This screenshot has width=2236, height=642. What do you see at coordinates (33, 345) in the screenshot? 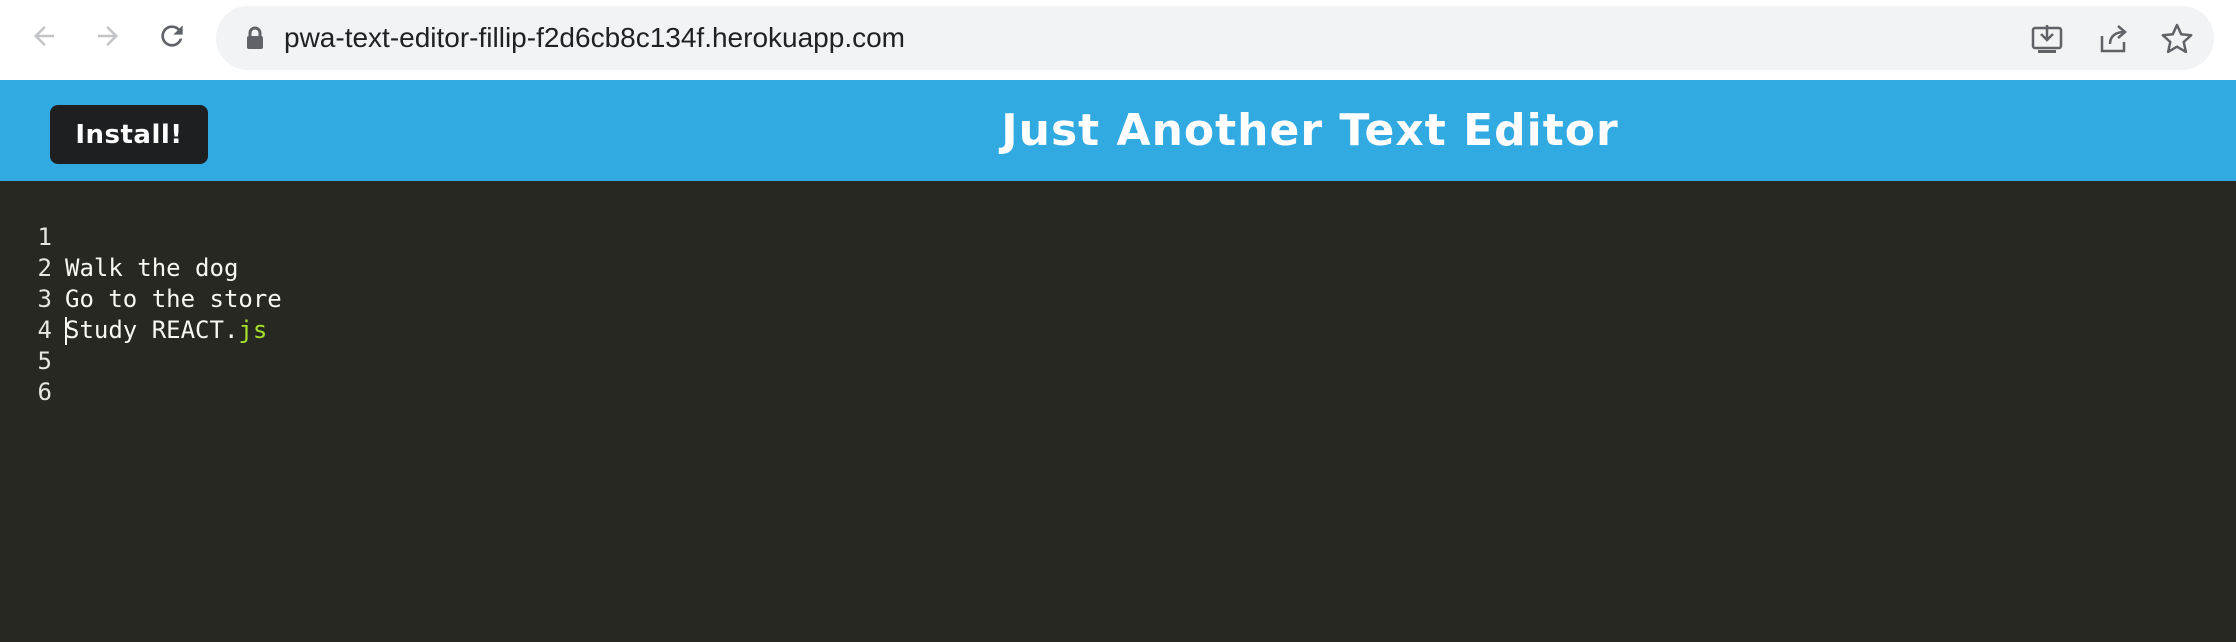
I see `editor-line: 5` at bounding box center [33, 345].